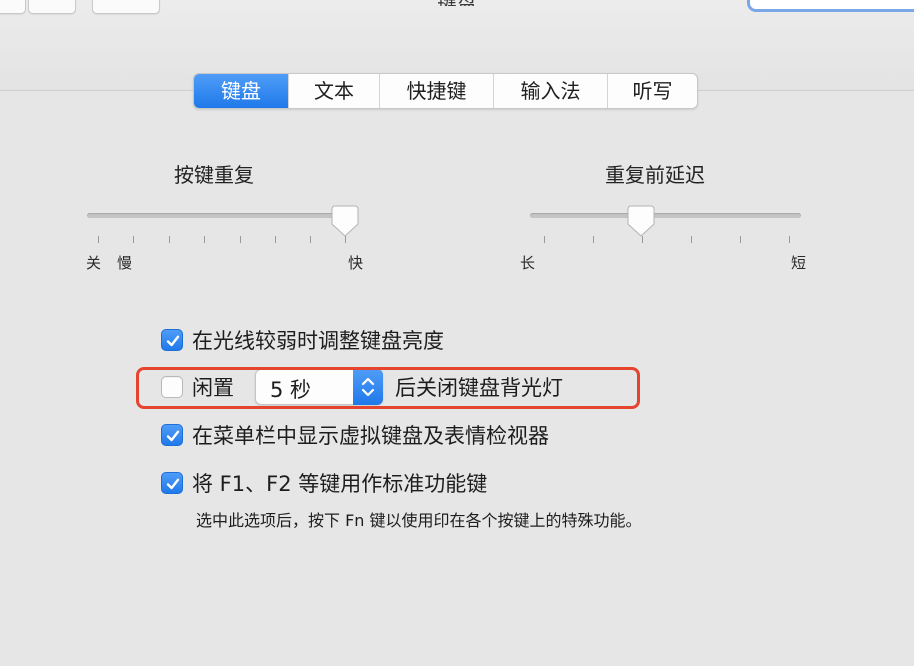 This screenshot has height=666, width=914. I want to click on adjust-brightness-checkbox, so click(172, 340).